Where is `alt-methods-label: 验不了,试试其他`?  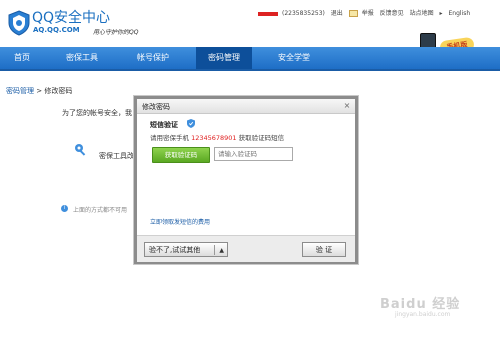
alt-methods-label: 验不了,试试其他 is located at coordinates (175, 250).